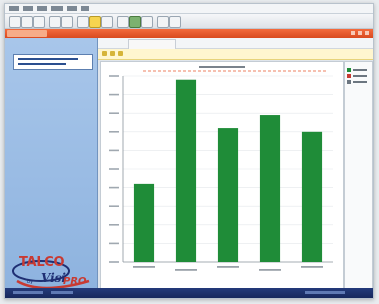 The width and height of the screenshot is (379, 304). What do you see at coordinates (72, 8) in the screenshot?
I see `menu-window` at bounding box center [72, 8].